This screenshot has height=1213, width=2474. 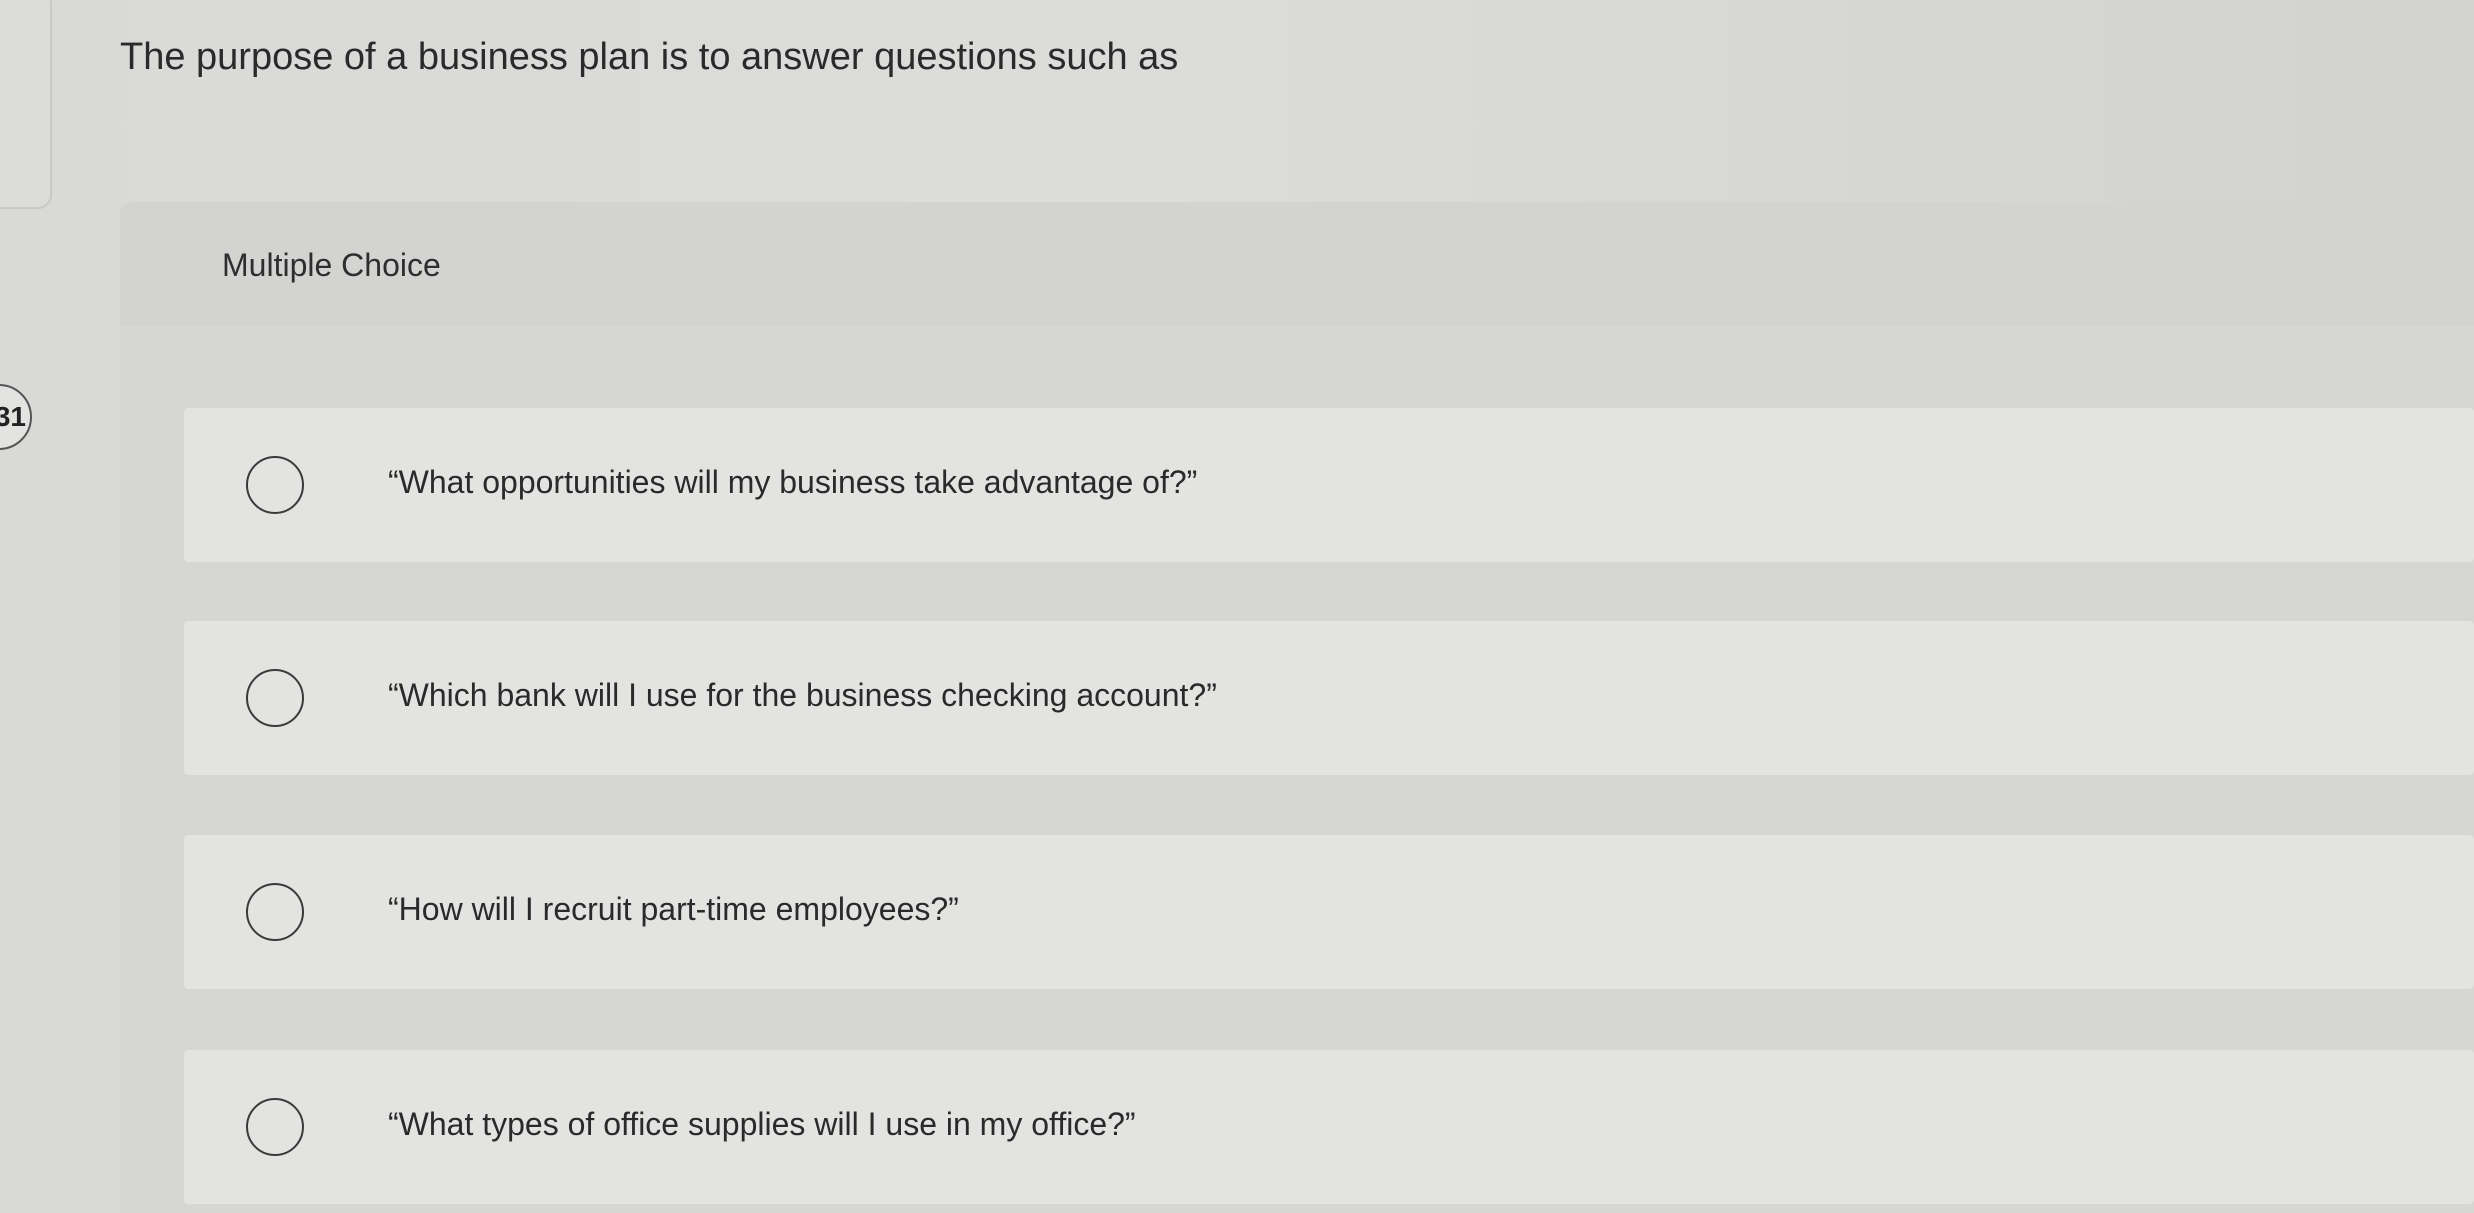 I want to click on card-title: Multiple Choice, so click(x=331, y=265).